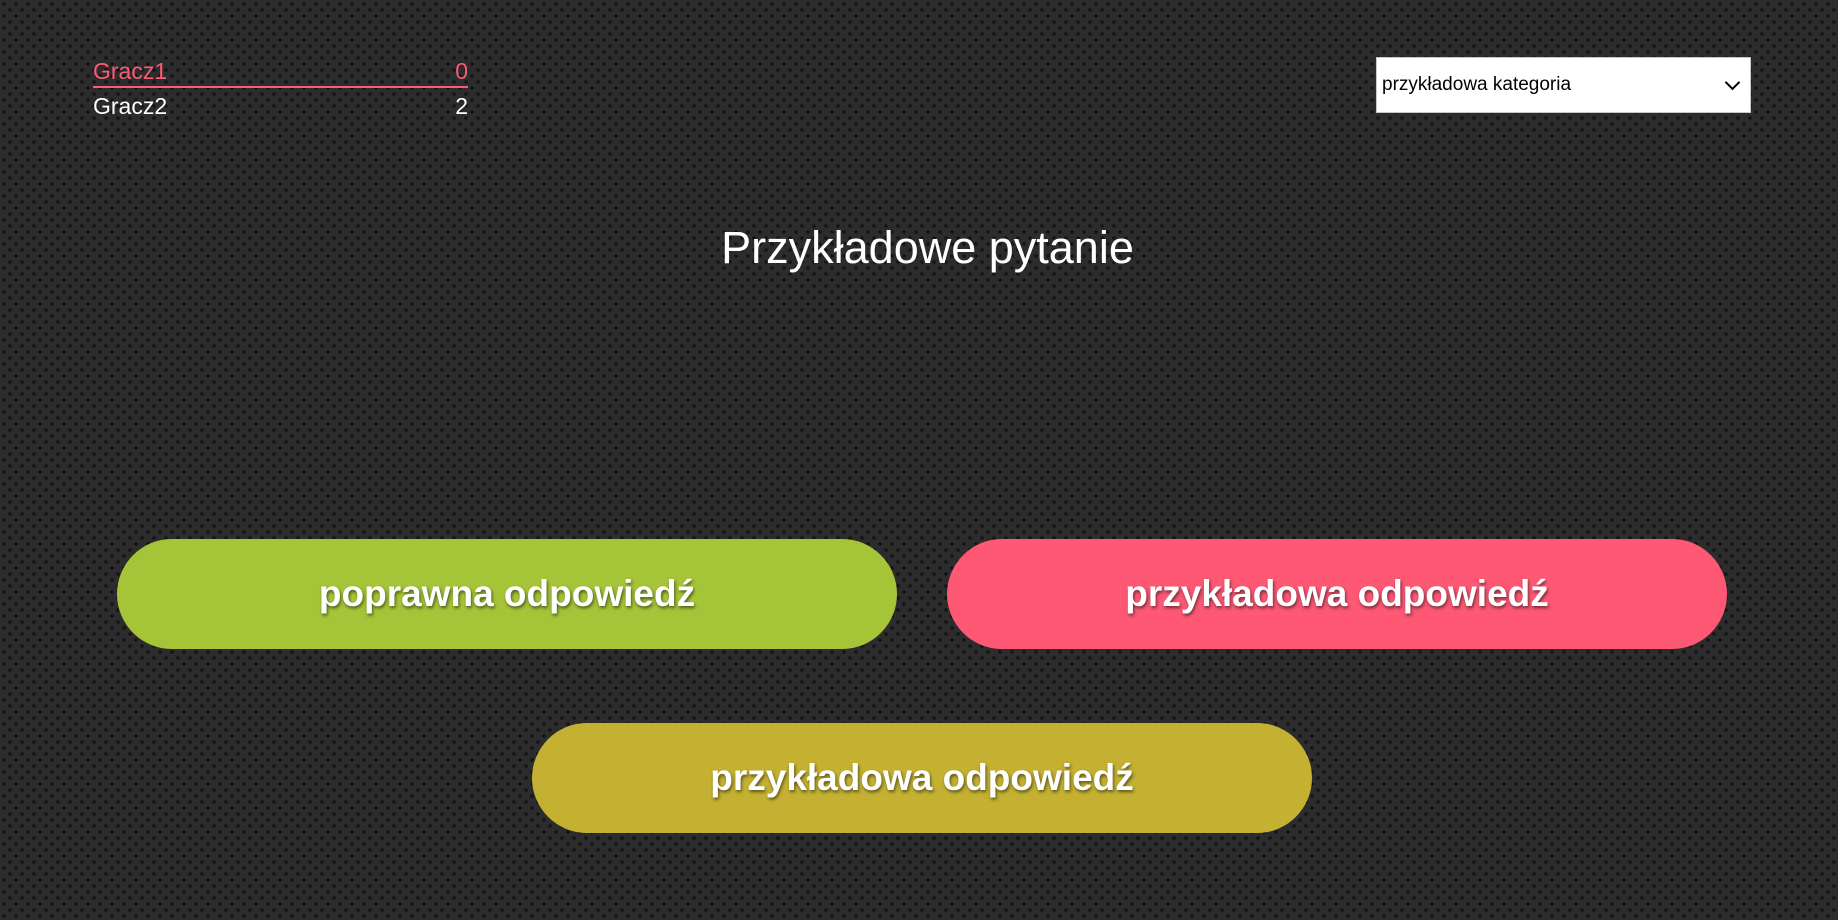 The width and height of the screenshot is (1838, 920). I want to click on question-text: Przykładowe pytanie, so click(927, 247).